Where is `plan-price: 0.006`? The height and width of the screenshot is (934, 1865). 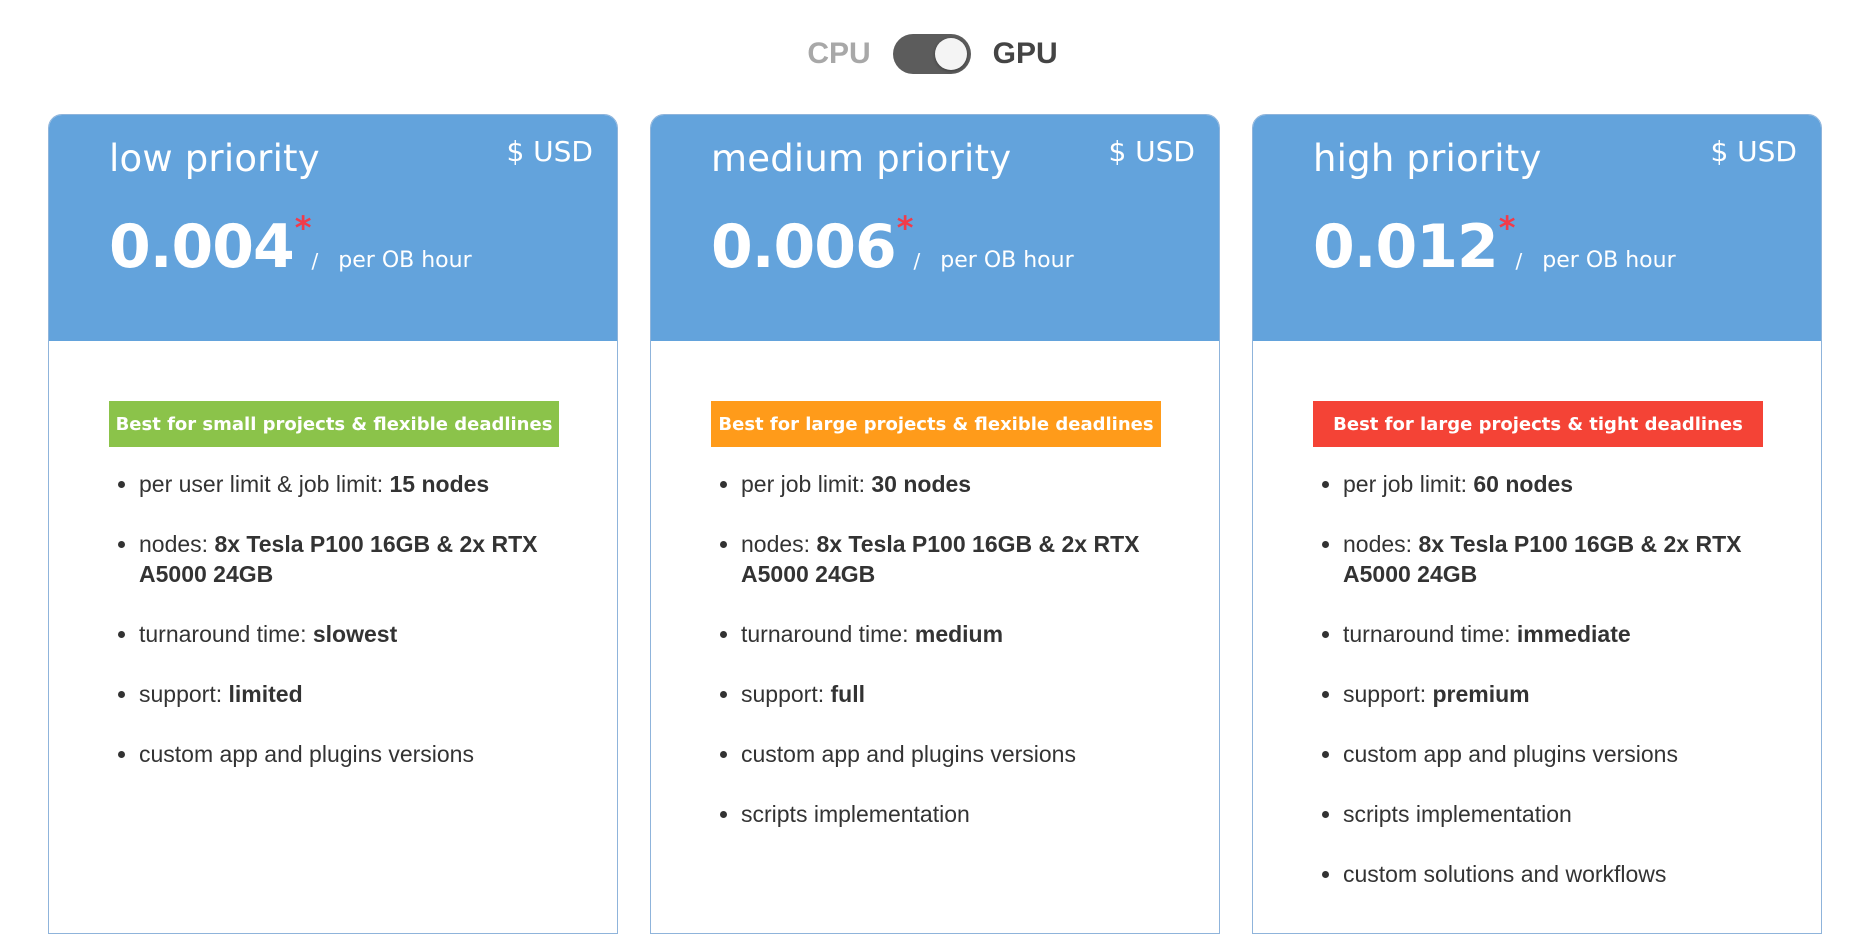
plan-price: 0.006 is located at coordinates (804, 247).